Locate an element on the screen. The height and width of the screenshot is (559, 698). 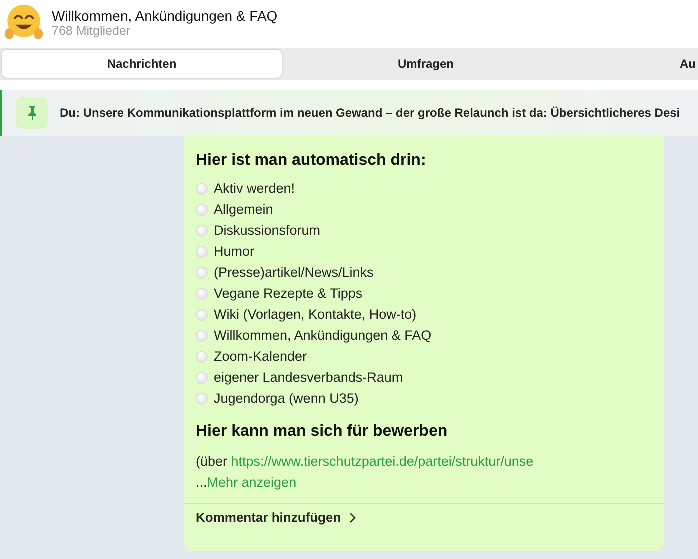
list-item-text: Zoom-Kalender is located at coordinates (261, 356).